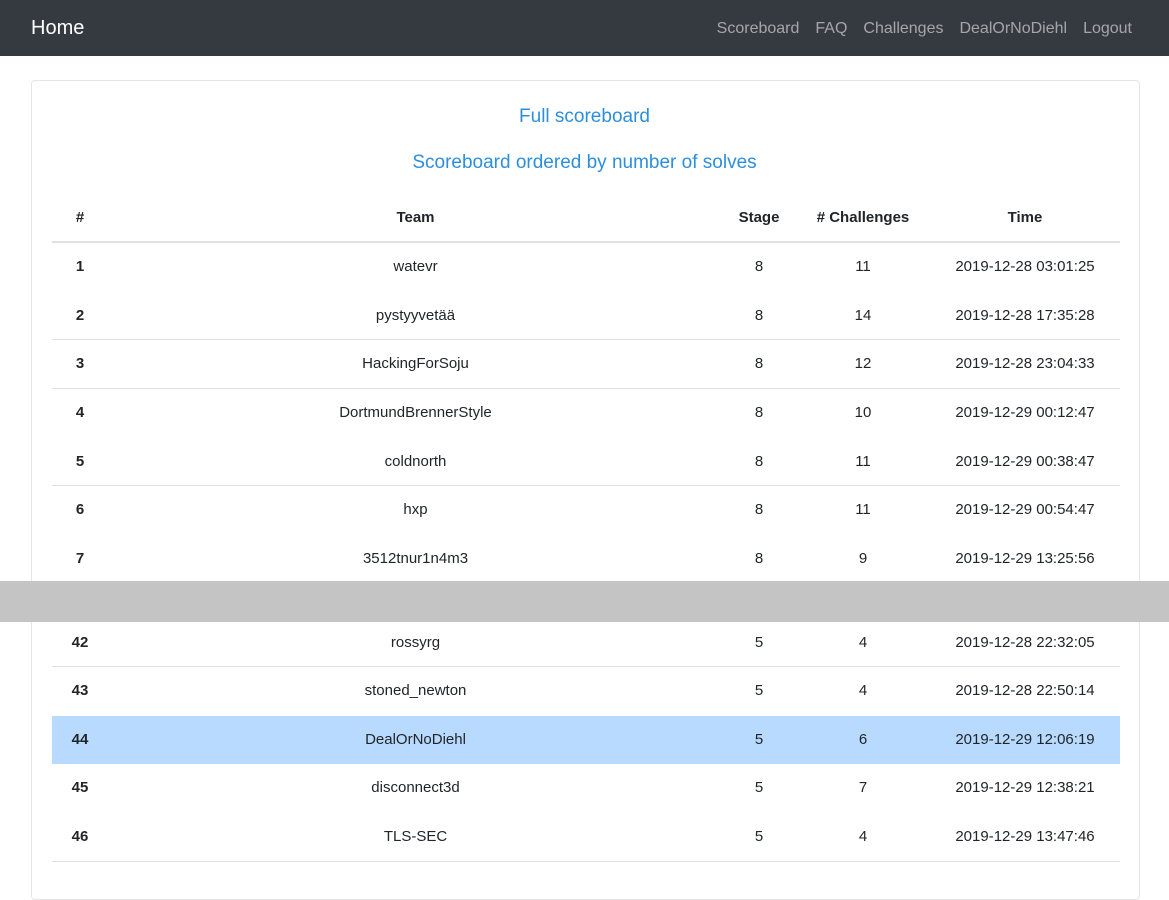 The width and height of the screenshot is (1169, 900). What do you see at coordinates (415, 787) in the screenshot?
I see `row-team: disconnect3d` at bounding box center [415, 787].